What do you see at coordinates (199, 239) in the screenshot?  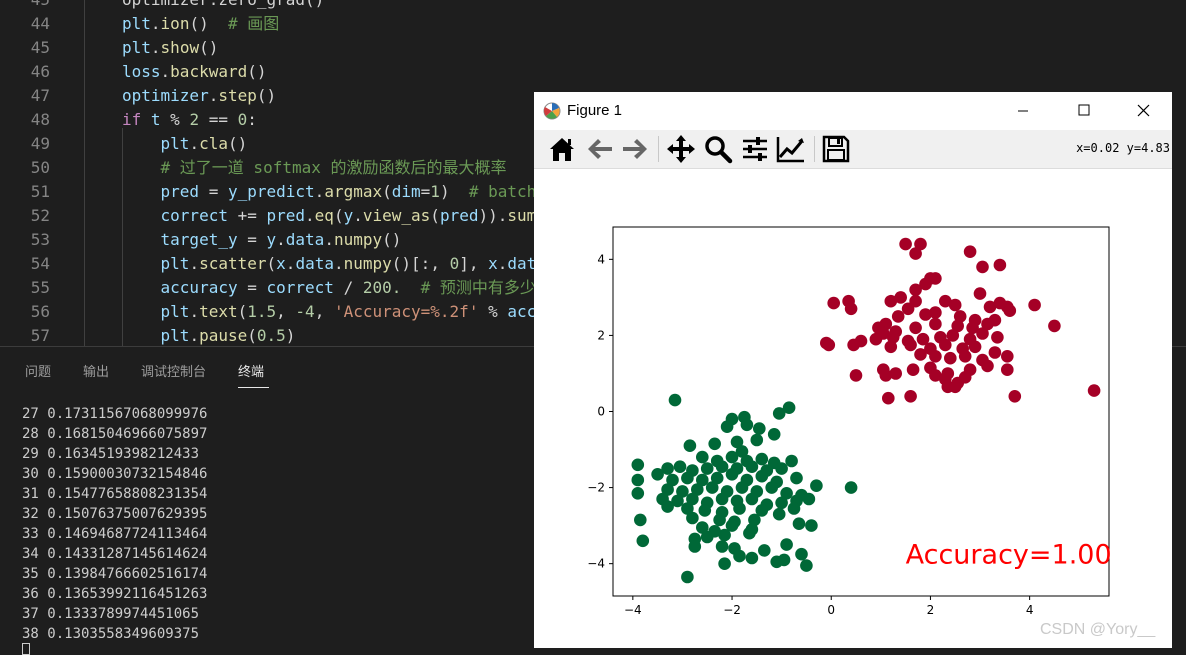 I see `code-token: target_y` at bounding box center [199, 239].